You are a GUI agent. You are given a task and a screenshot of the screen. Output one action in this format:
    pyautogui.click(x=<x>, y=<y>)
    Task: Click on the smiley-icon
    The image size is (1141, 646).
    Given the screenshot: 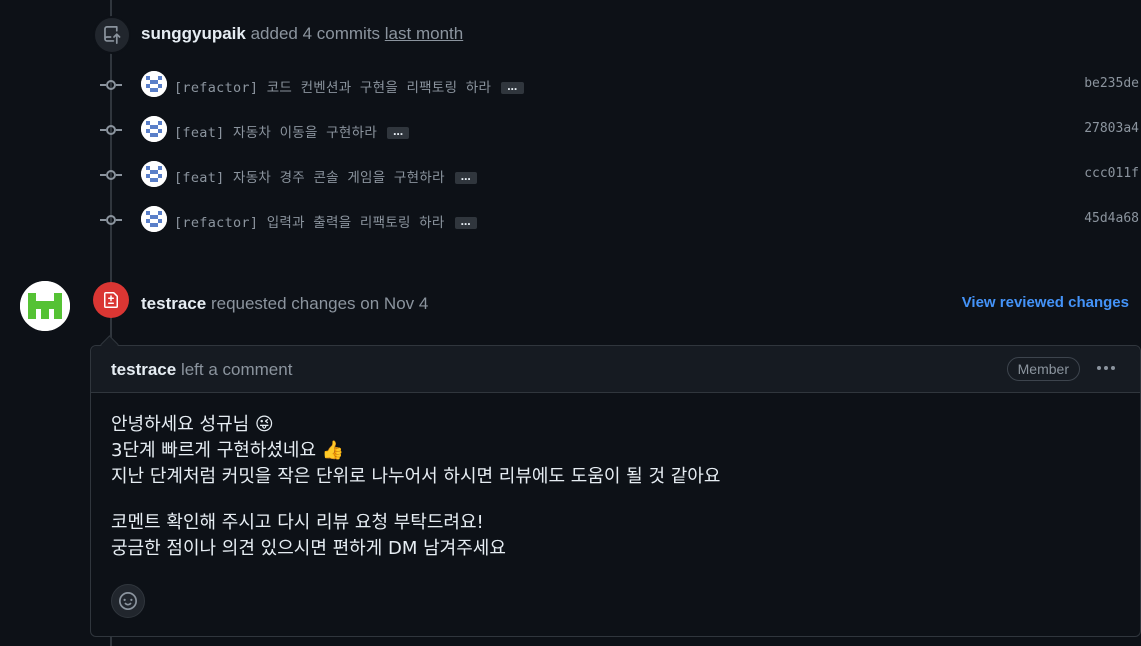 What is the action you would take?
    pyautogui.click(x=128, y=601)
    